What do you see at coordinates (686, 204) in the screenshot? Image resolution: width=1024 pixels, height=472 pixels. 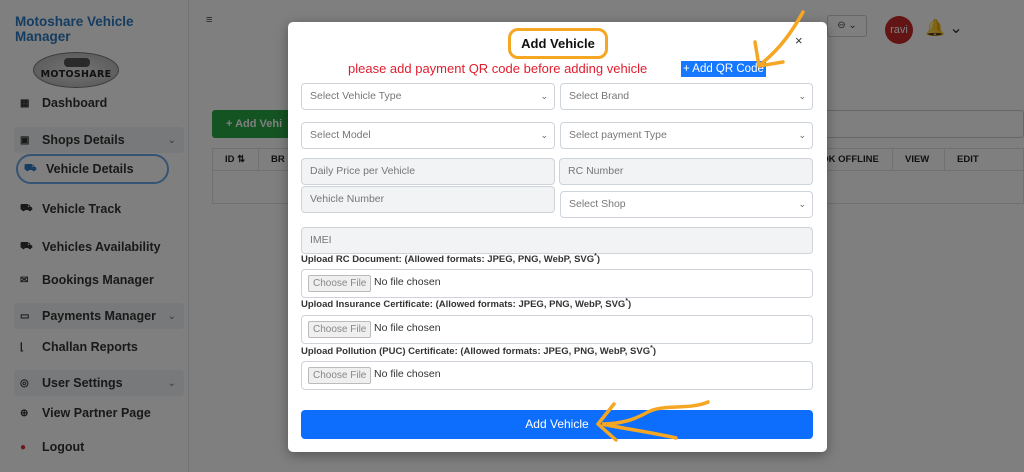 I see `shop-select: Select Shop ⌄` at bounding box center [686, 204].